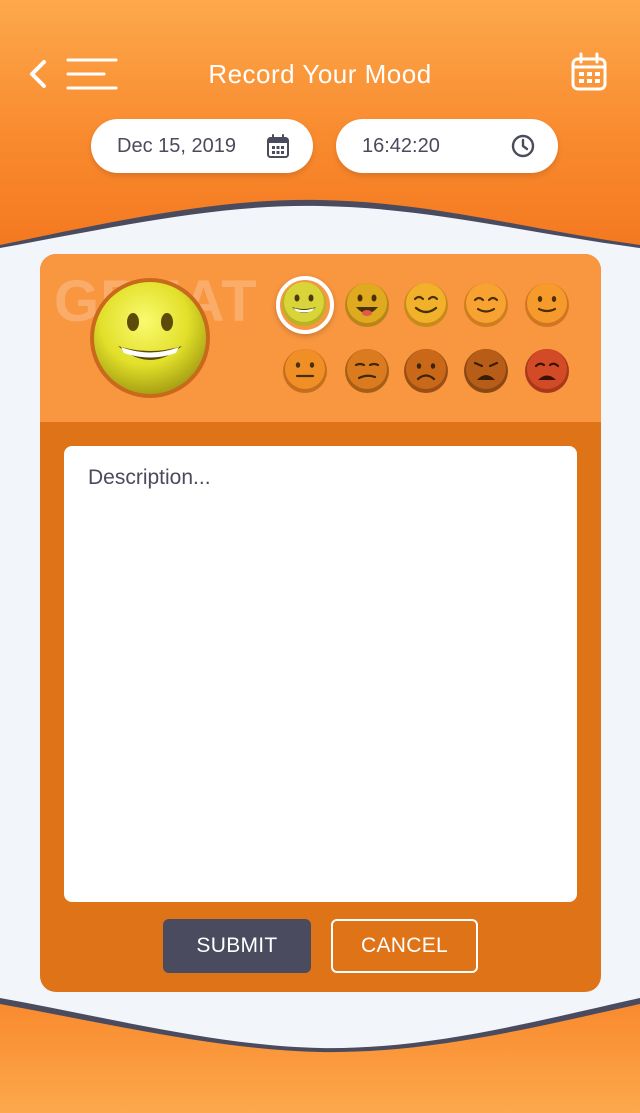  What do you see at coordinates (320, 224) in the screenshot?
I see `header-wave` at bounding box center [320, 224].